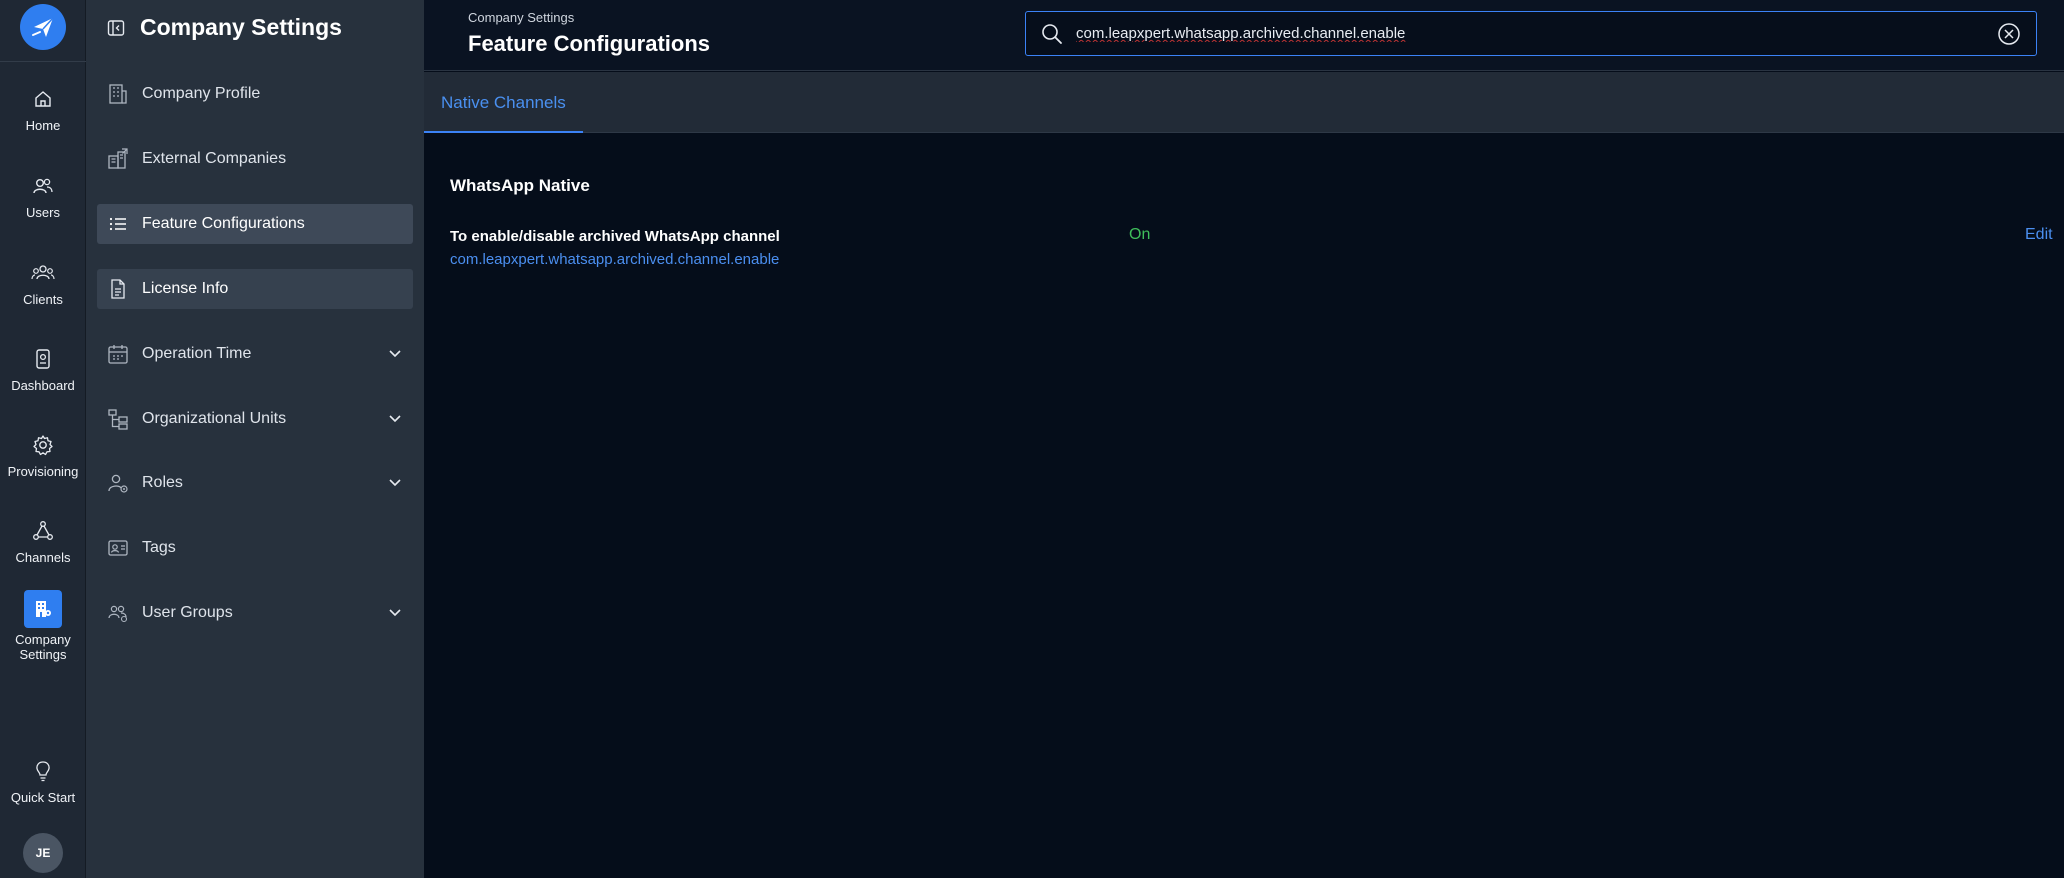 The height and width of the screenshot is (878, 2064). Describe the element at coordinates (1536, 33) in the screenshot. I see `search-input` at that location.